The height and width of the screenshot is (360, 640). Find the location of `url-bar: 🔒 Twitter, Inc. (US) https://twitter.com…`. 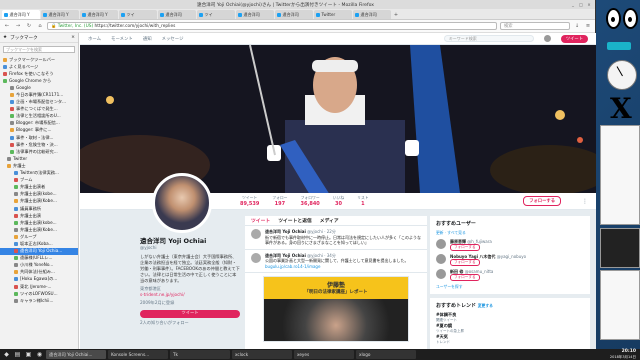

url-bar: 🔒 Twitter, Inc. (US) https://twitter.com… is located at coordinates (272, 26).